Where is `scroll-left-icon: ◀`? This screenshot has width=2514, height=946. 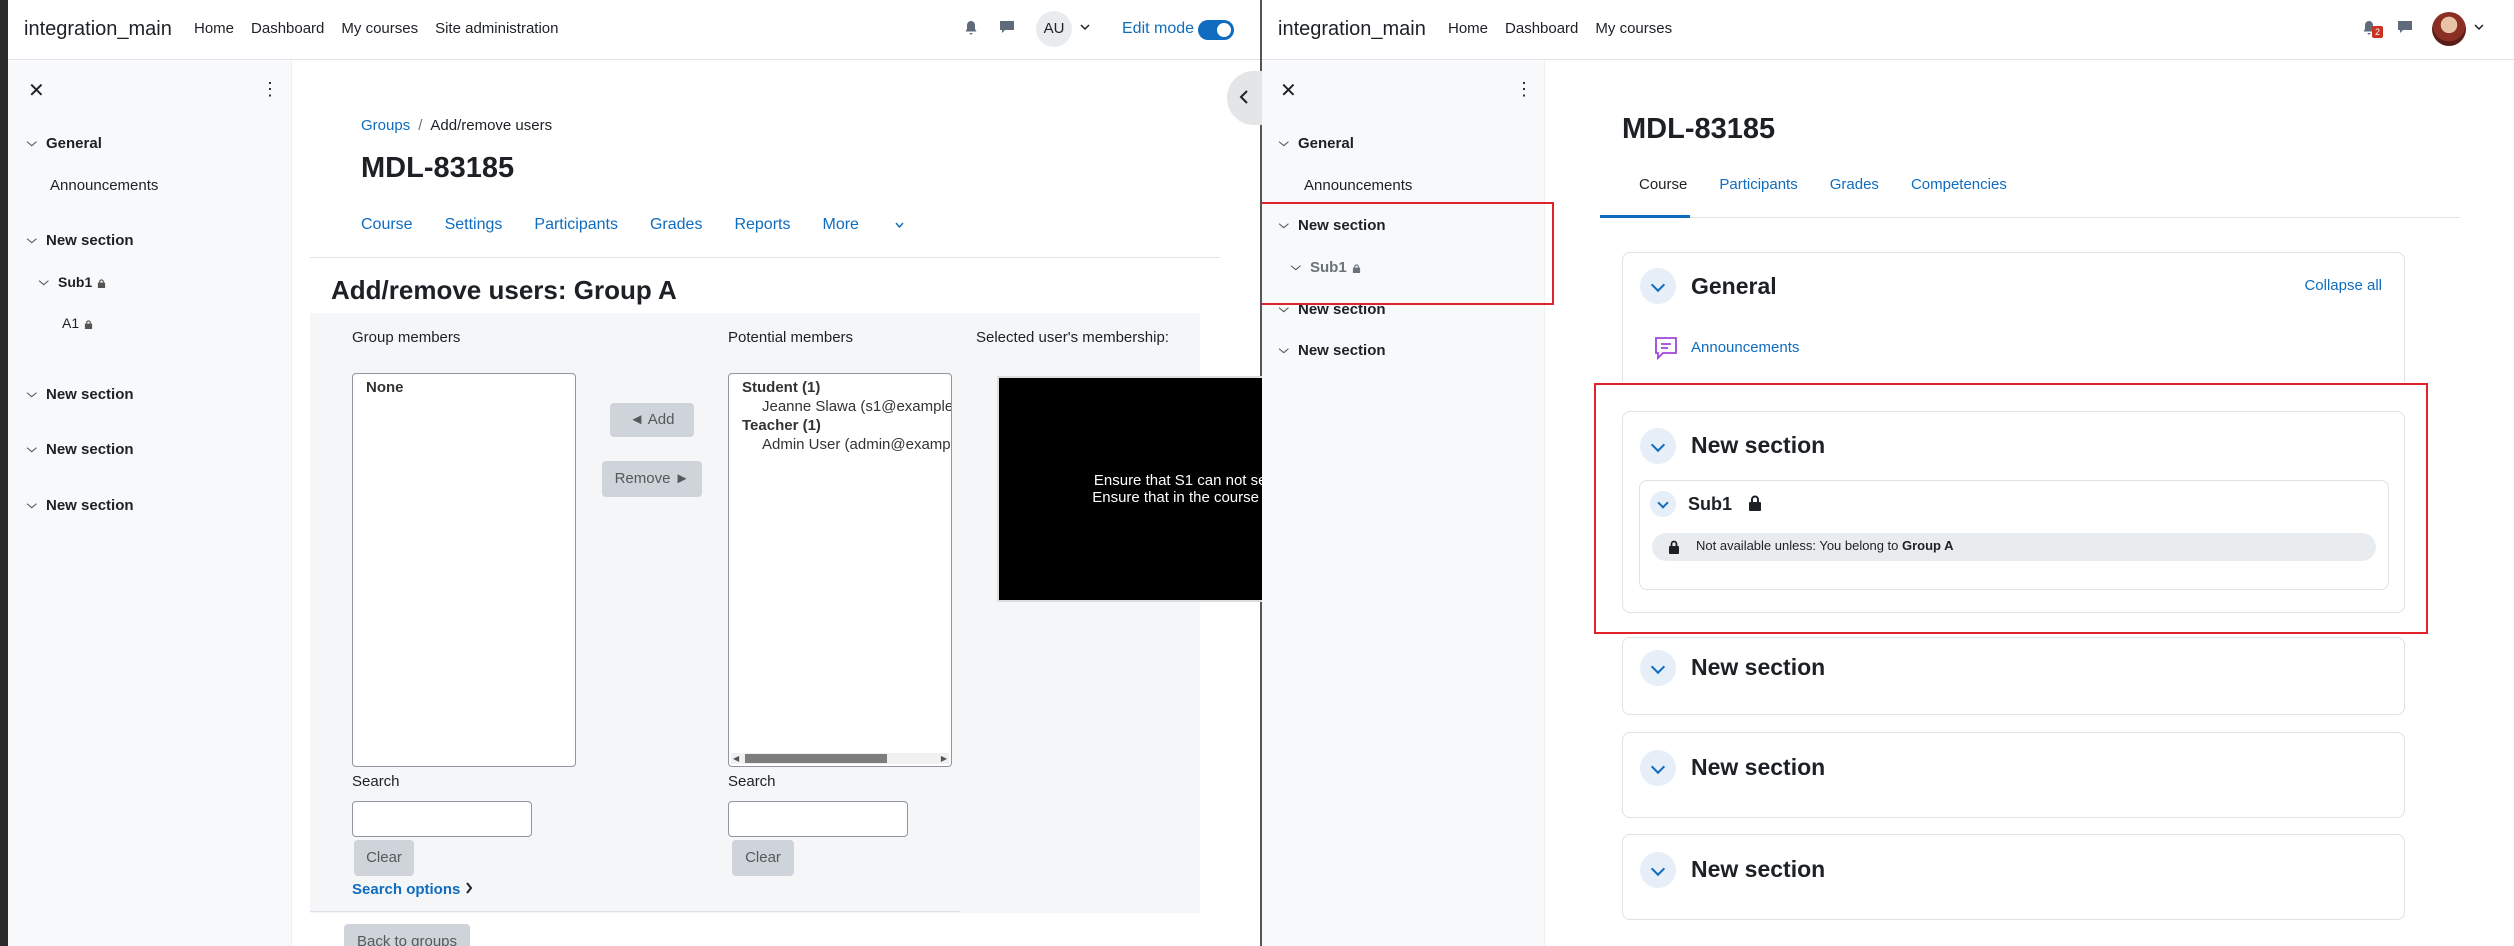 scroll-left-icon: ◀ is located at coordinates (736, 758).